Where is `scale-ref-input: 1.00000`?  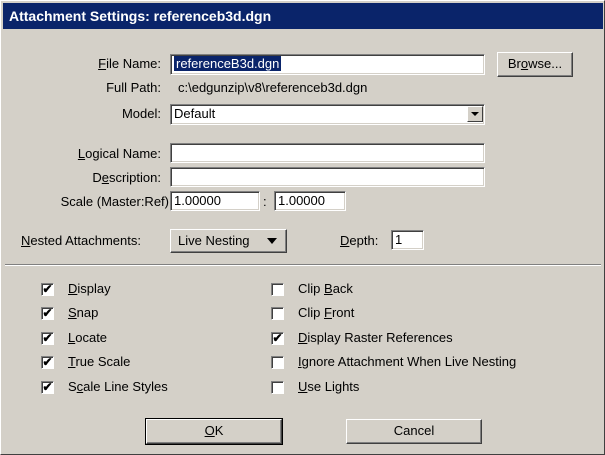 scale-ref-input: 1.00000 is located at coordinates (310, 201).